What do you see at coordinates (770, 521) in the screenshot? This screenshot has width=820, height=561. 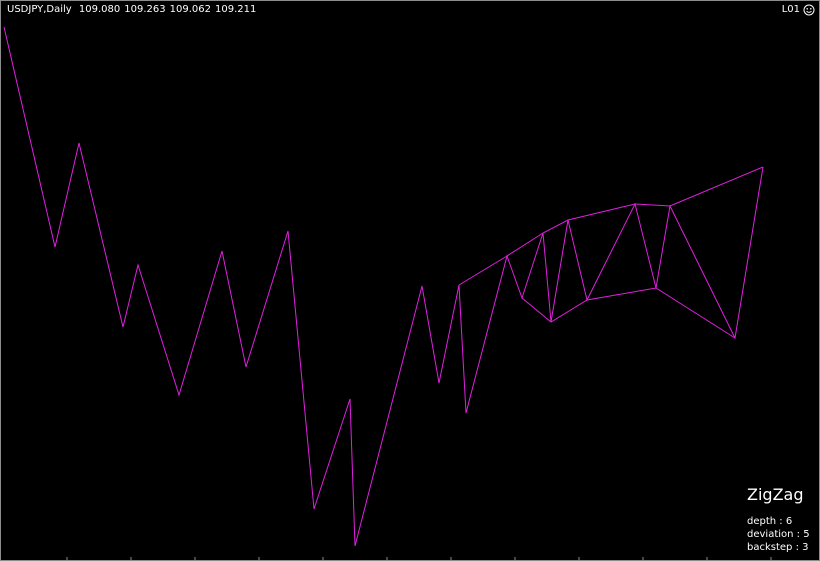 I see `param-depth: depth : 6` at bounding box center [770, 521].